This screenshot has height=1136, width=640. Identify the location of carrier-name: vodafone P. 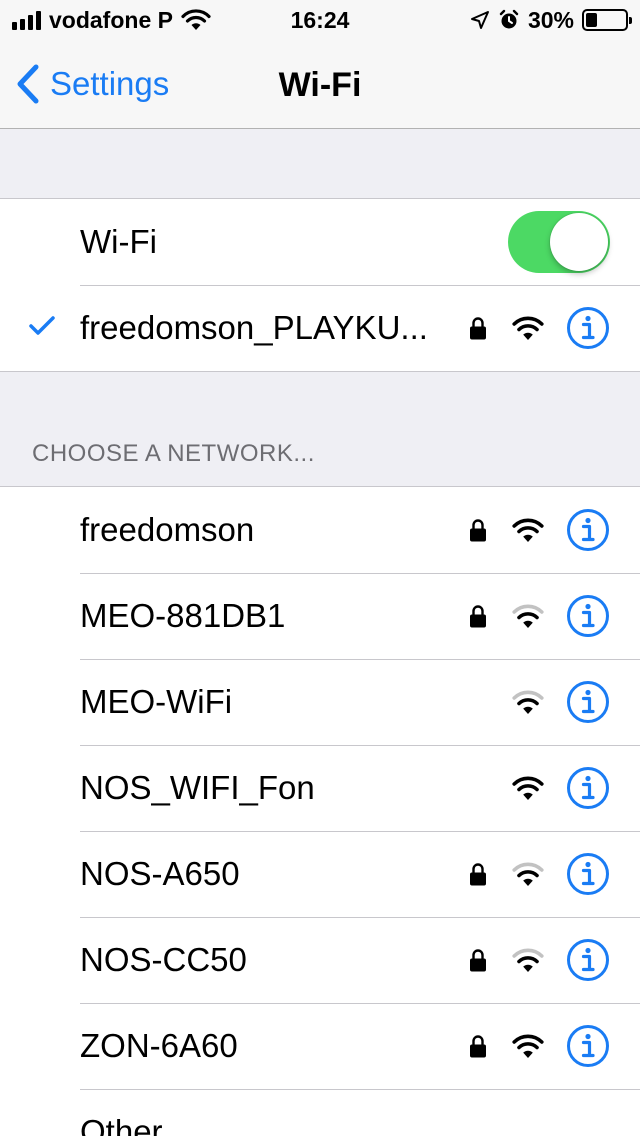
(111, 19).